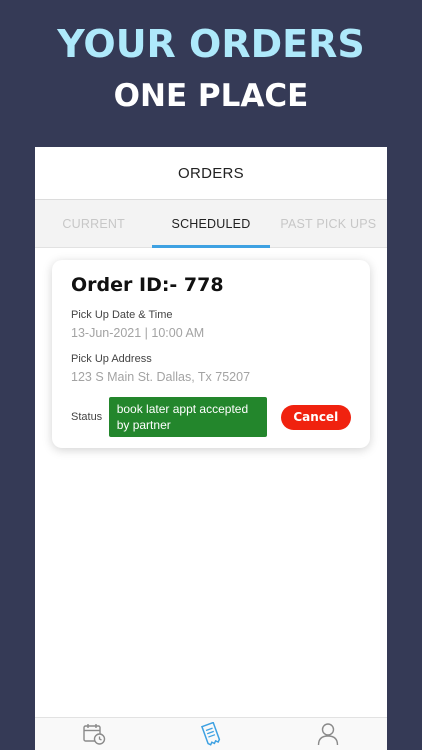 The image size is (422, 750). I want to click on order-id: Order ID:- 778, so click(147, 285).